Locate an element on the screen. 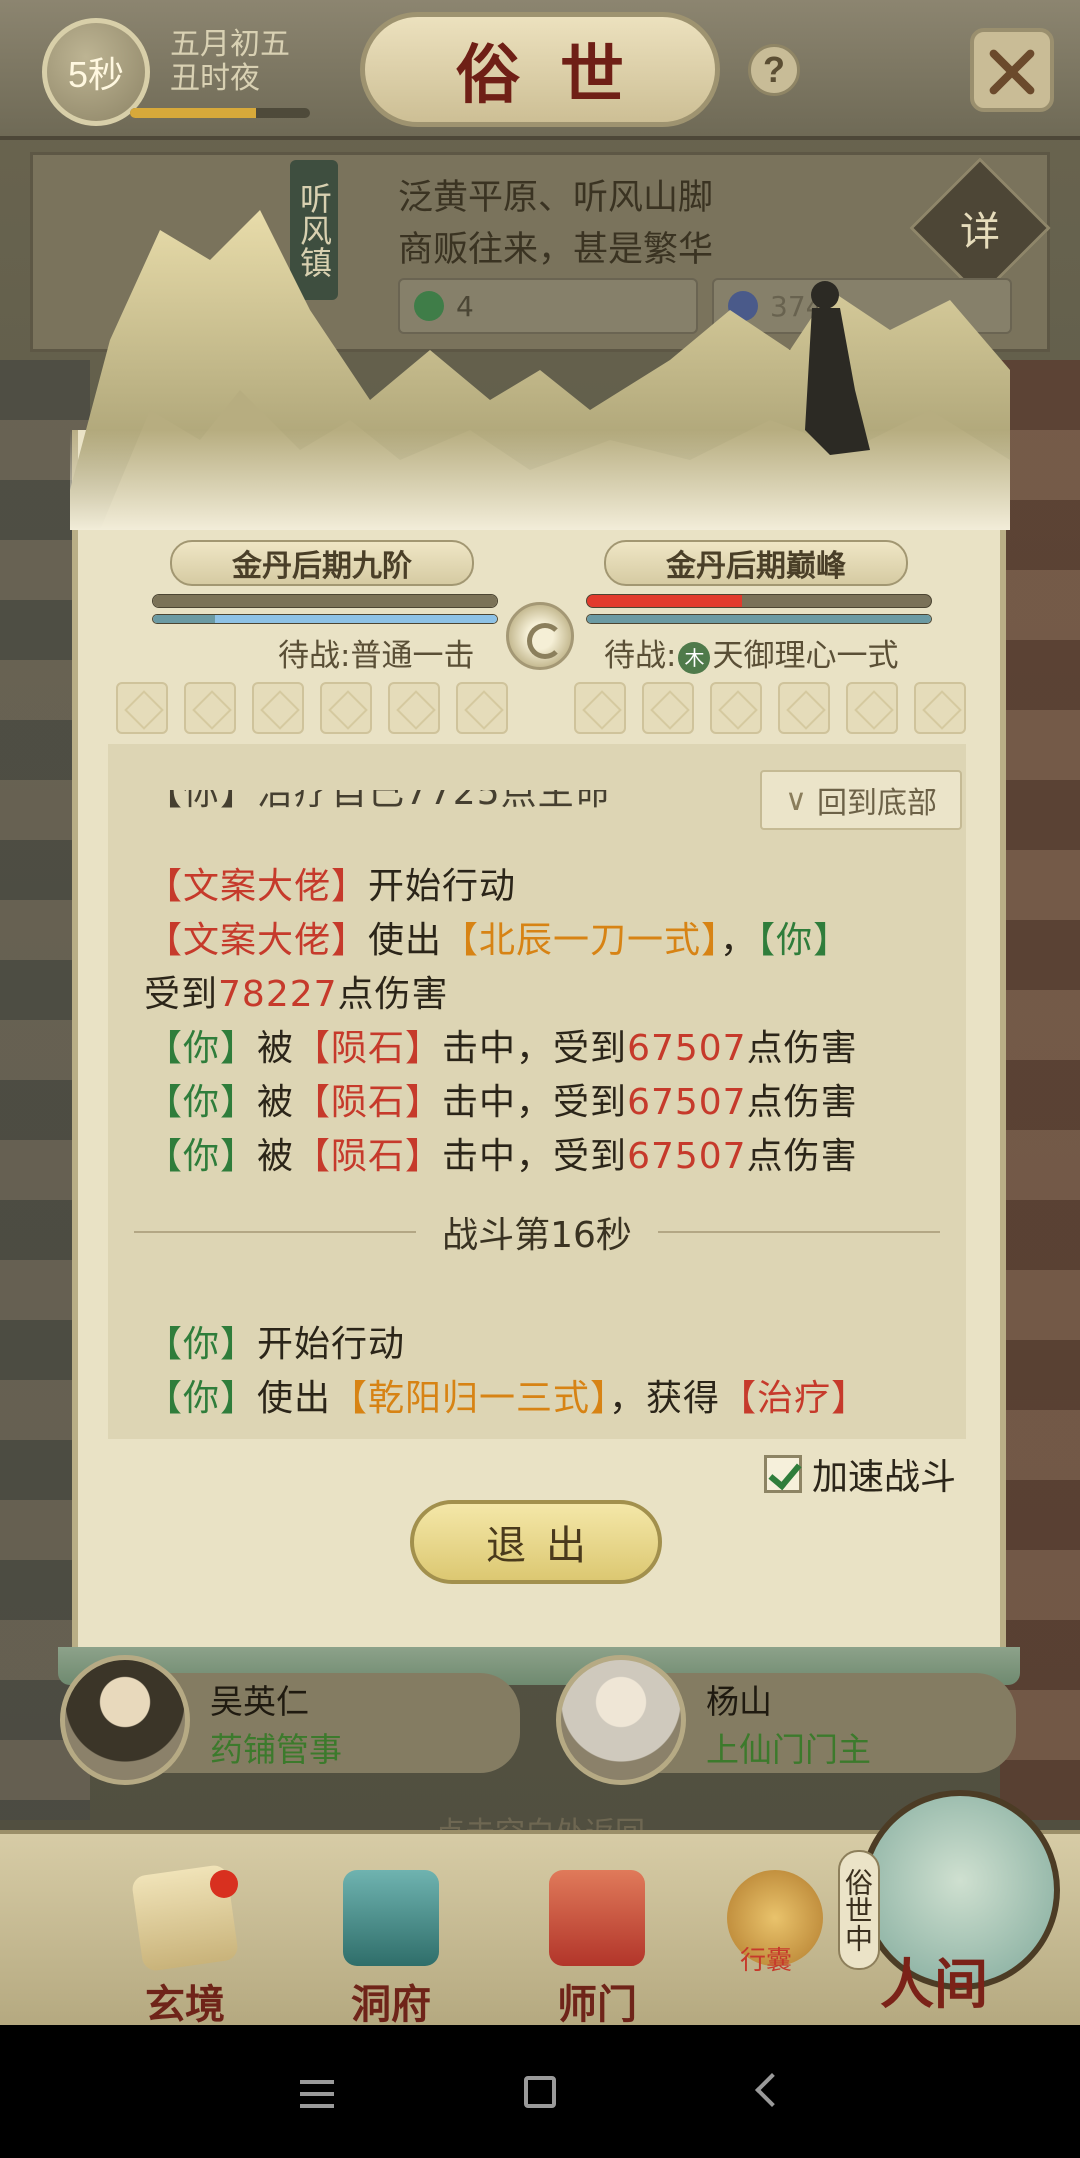  log-line: 【你】使出【乾阳归一三式】，获得【治疗】 is located at coordinates (507, 1399).